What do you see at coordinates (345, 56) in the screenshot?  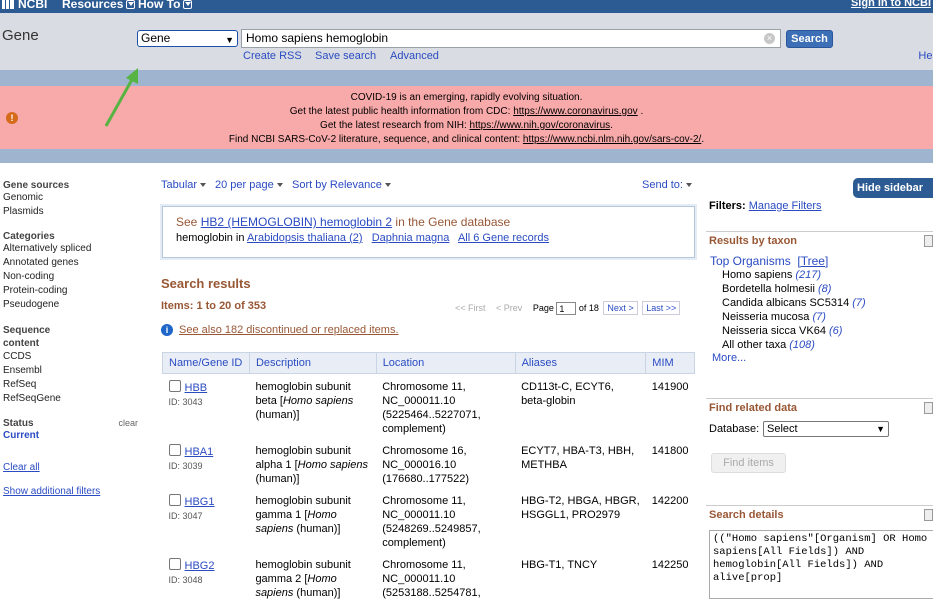 I see `save-search-link: Save search` at bounding box center [345, 56].